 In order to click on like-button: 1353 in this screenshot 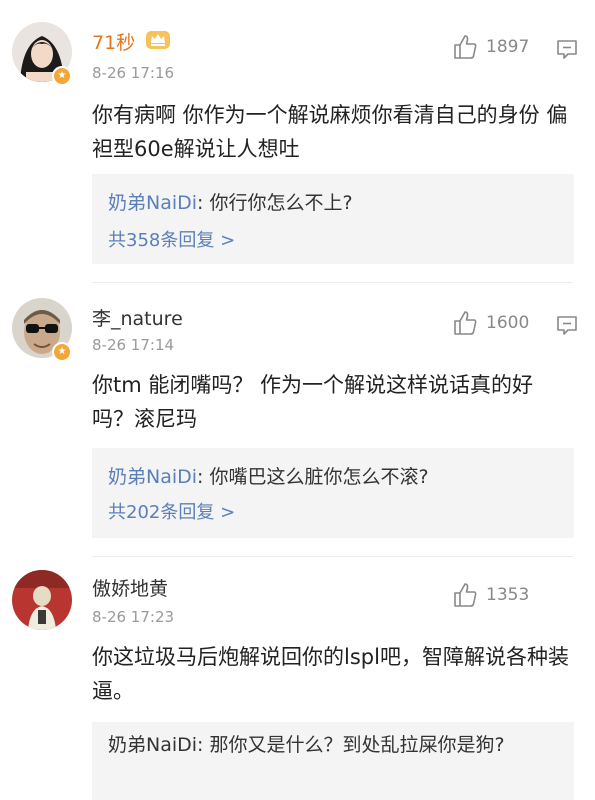, I will do `click(490, 595)`.